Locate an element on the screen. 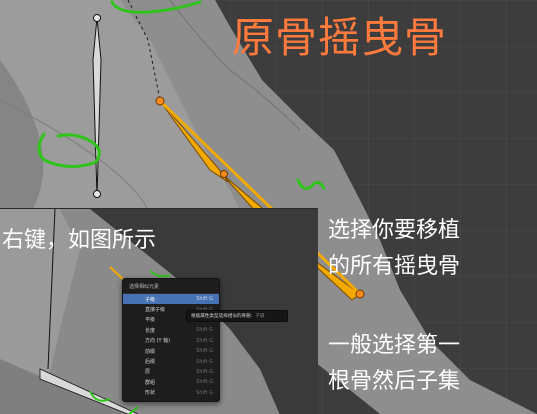 The width and height of the screenshot is (537, 414). tooltip-hint: 子级 is located at coordinates (260, 316).